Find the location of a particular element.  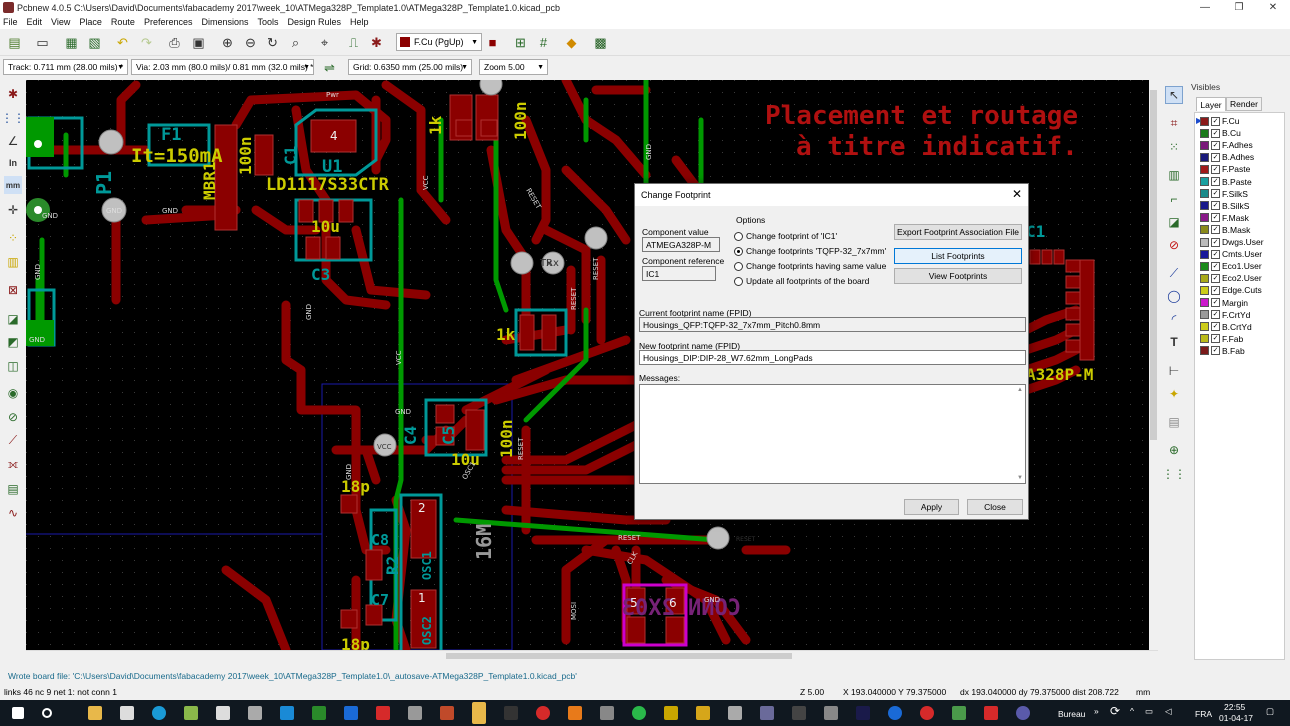

find-icon: ⌖ is located at coordinates (324, 42).